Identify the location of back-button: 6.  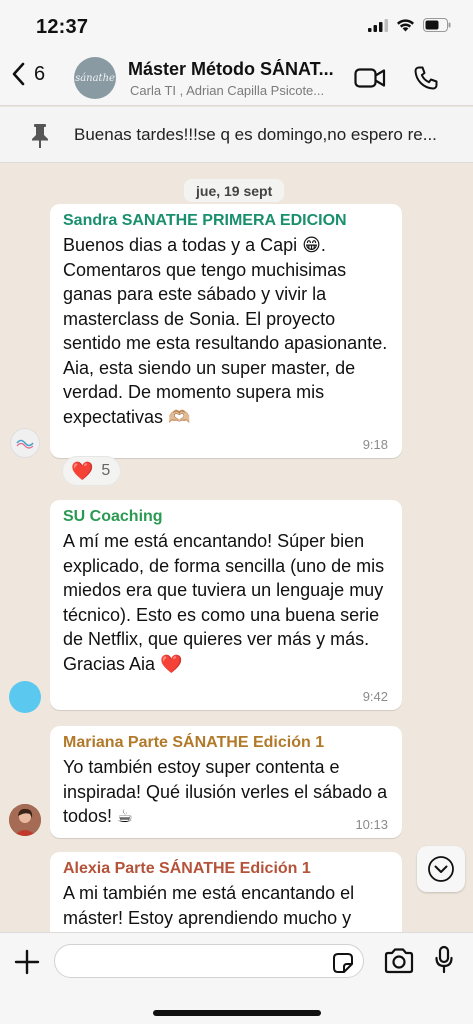
(28, 74).